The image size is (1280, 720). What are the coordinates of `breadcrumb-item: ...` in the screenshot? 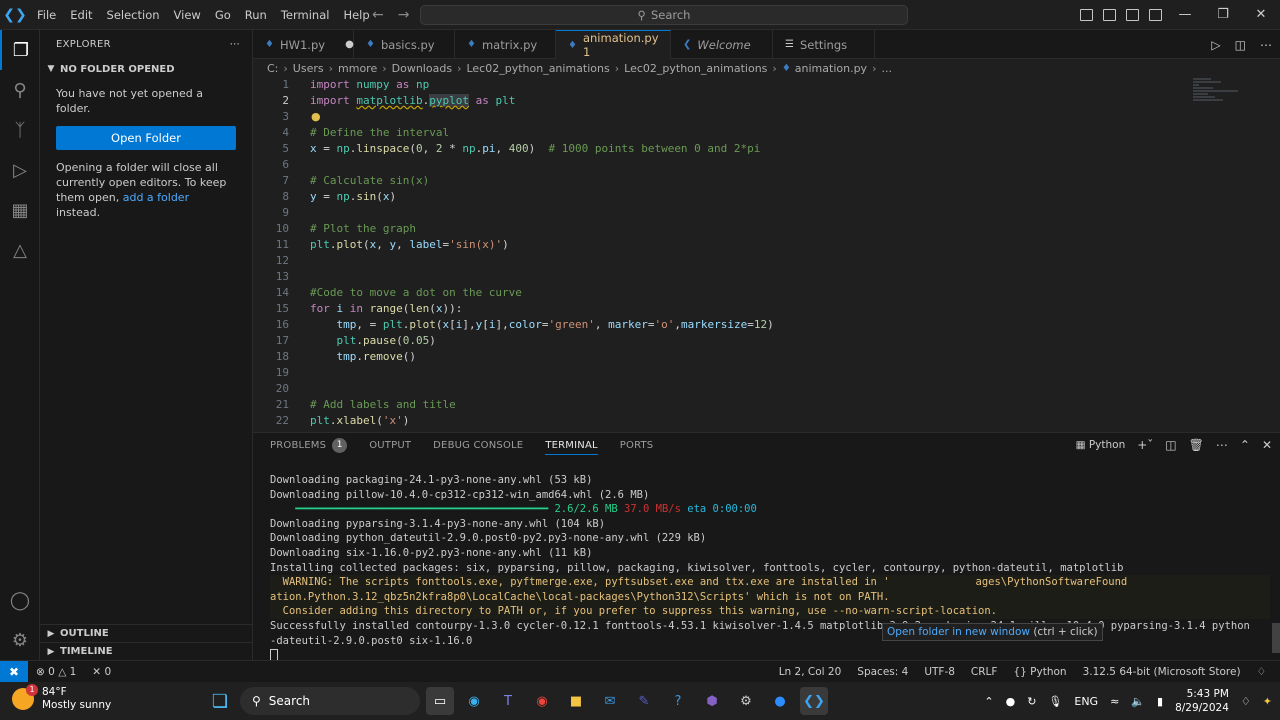 It's located at (886, 68).